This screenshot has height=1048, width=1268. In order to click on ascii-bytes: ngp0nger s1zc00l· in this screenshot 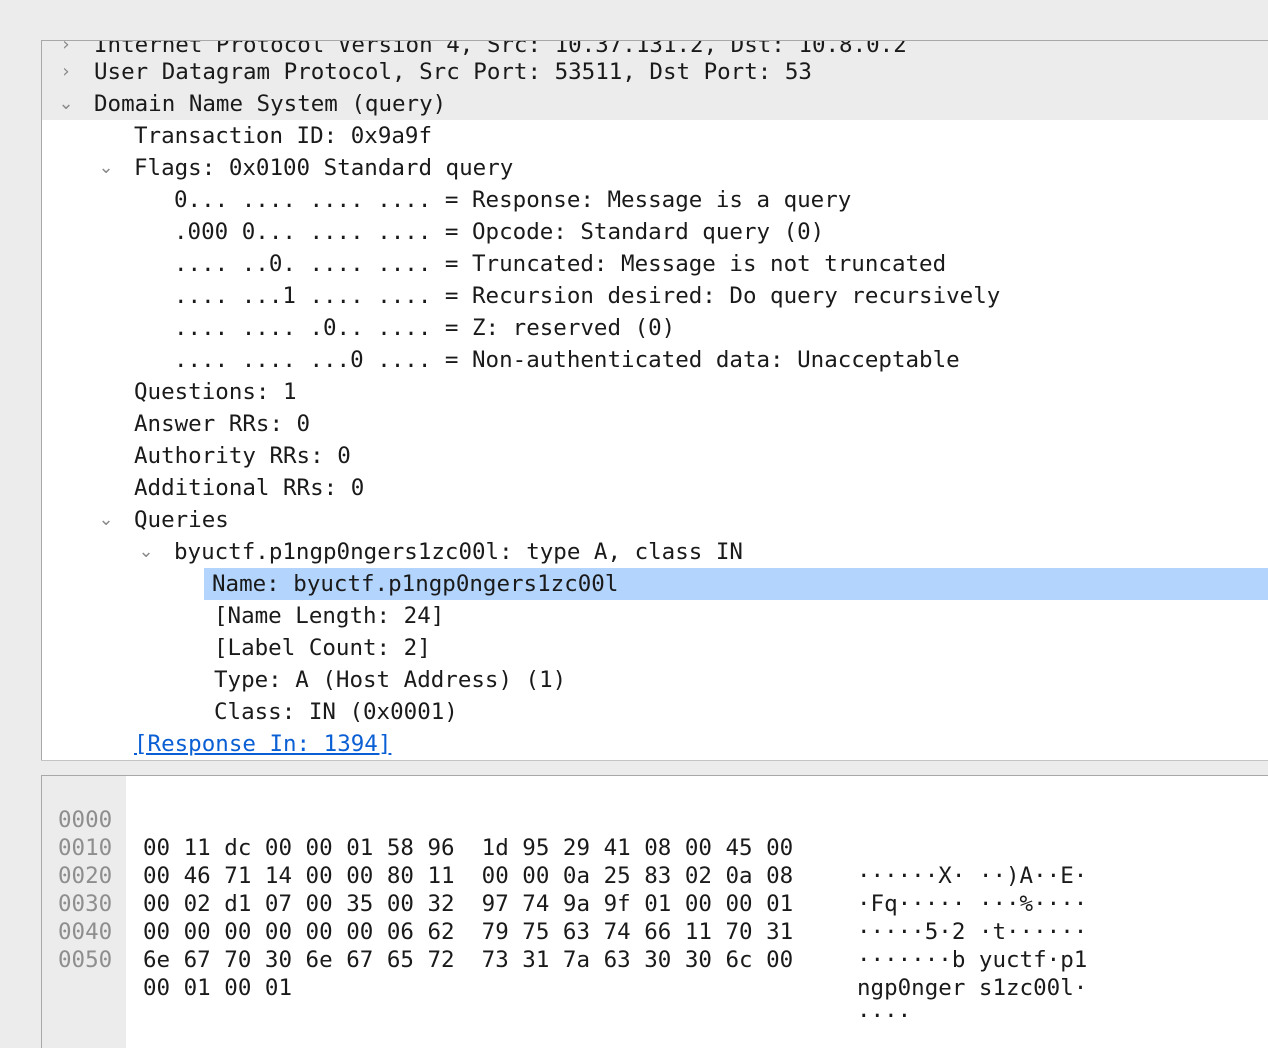, I will do `click(972, 988)`.